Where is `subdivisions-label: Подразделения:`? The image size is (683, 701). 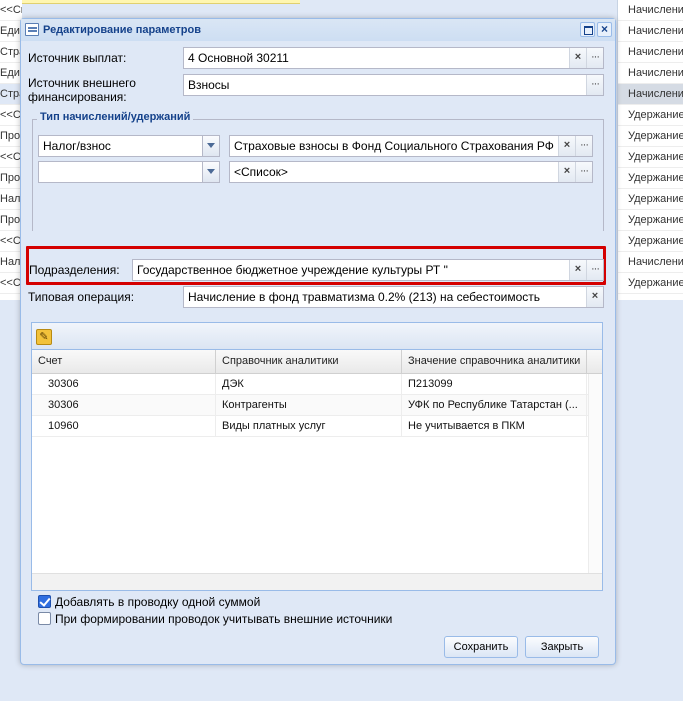
subdivisions-label: Подразделения: is located at coordinates (74, 270).